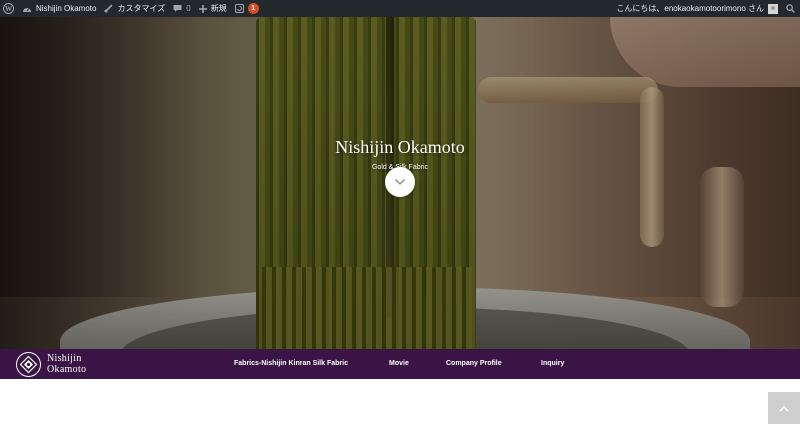 This screenshot has width=800, height=424. Describe the element at coordinates (400, 147) in the screenshot. I see `site-title: Nishijin Okamoto` at that location.